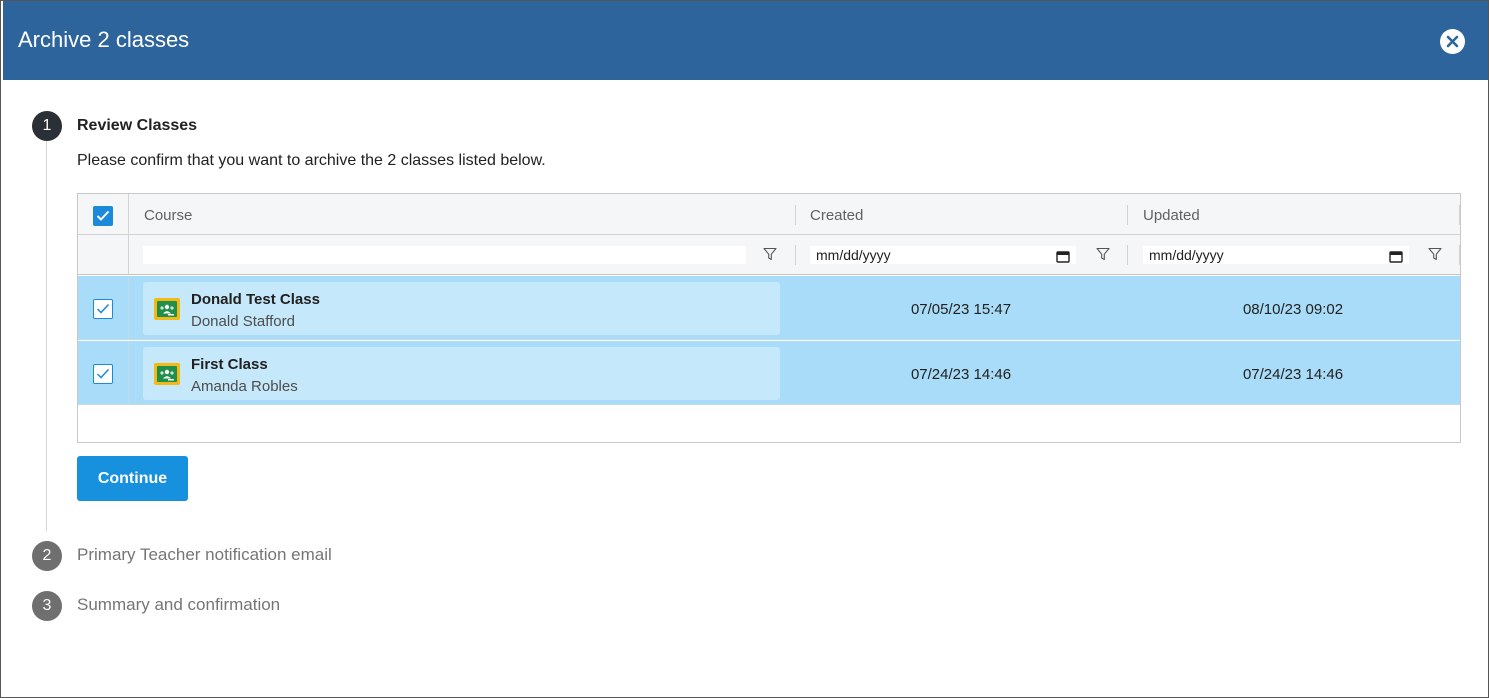  I want to click on grid-filter-row: mm/dd/yyyy mm/dd/yyyy, so click(769, 255).